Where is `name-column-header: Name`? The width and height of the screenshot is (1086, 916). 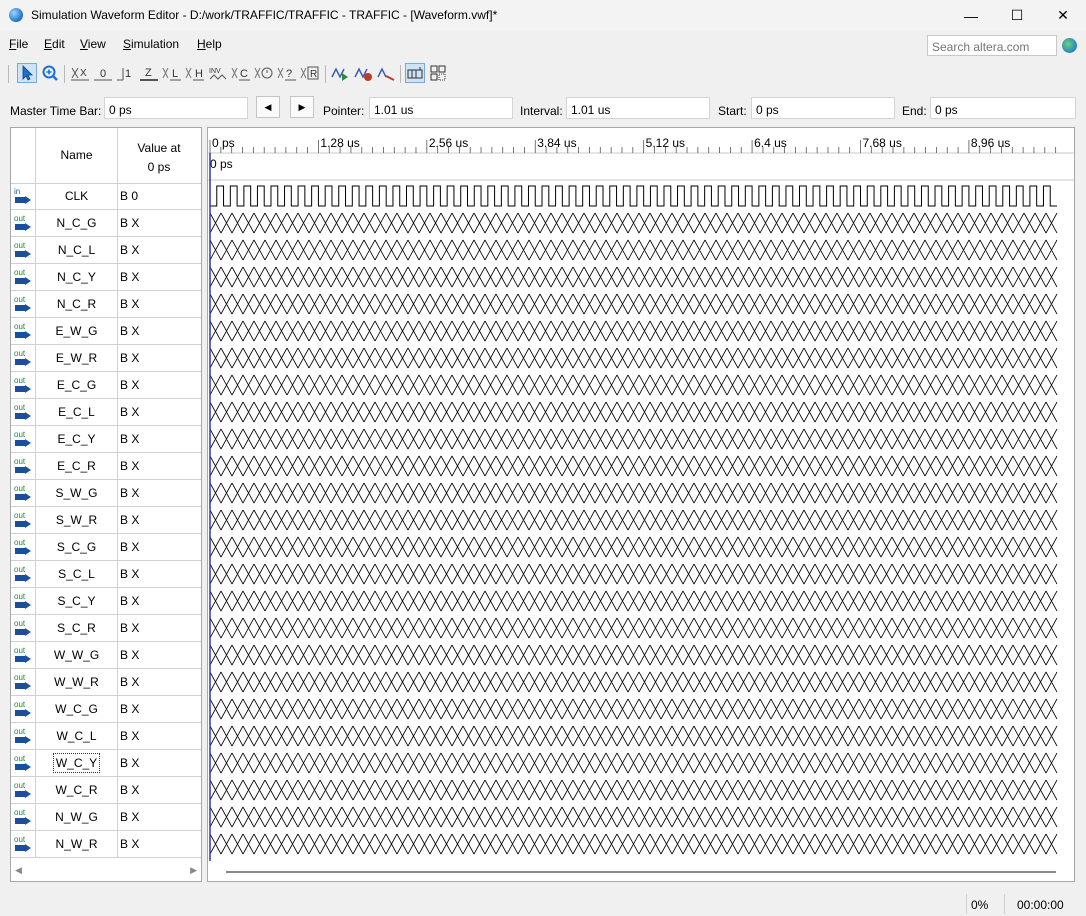
name-column-header: Name is located at coordinates (76, 155).